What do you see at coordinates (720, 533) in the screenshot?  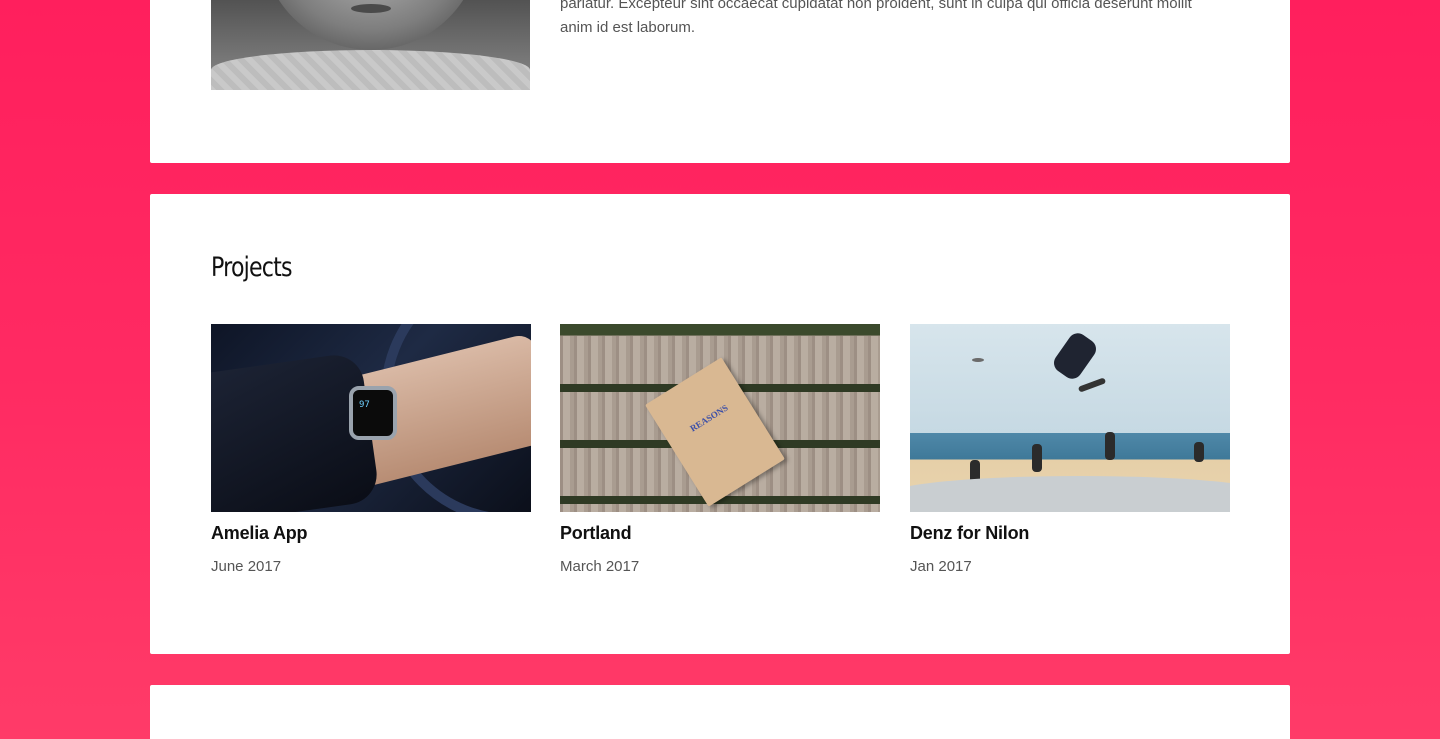 I see `project-name: Portland` at bounding box center [720, 533].